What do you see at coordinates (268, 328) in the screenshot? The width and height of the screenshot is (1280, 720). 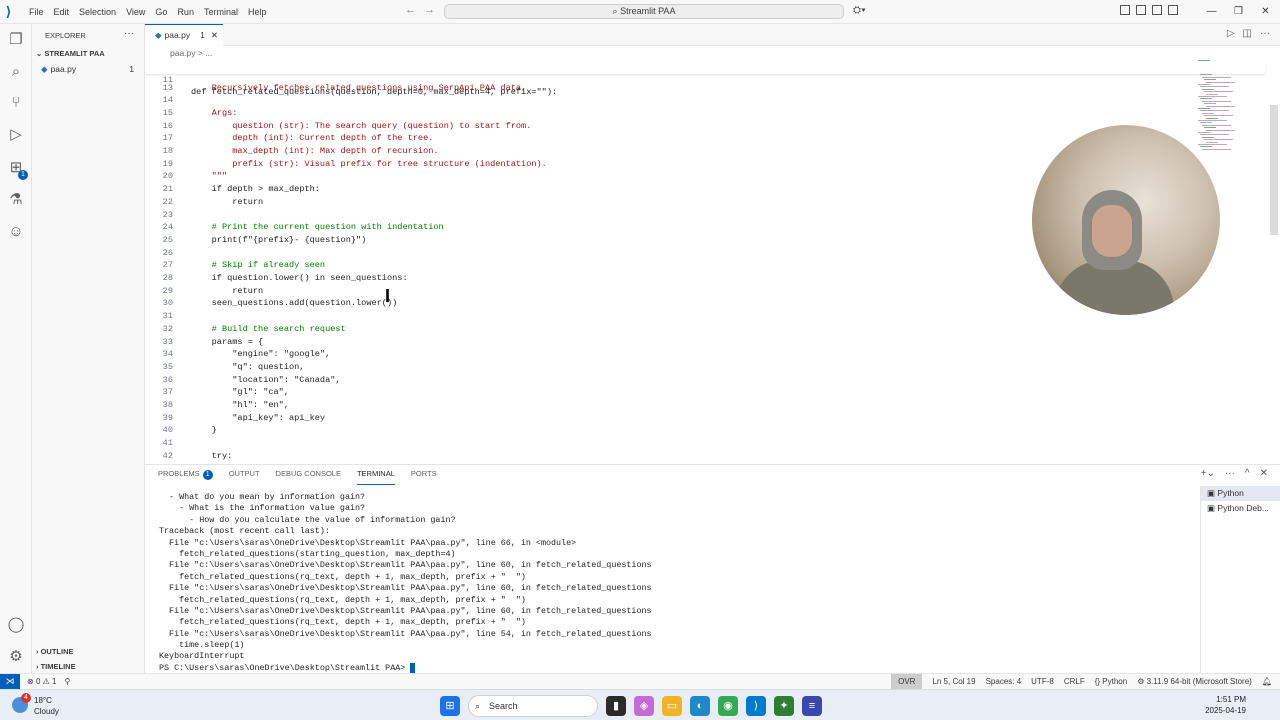 I see `code-text: # Build the search request` at bounding box center [268, 328].